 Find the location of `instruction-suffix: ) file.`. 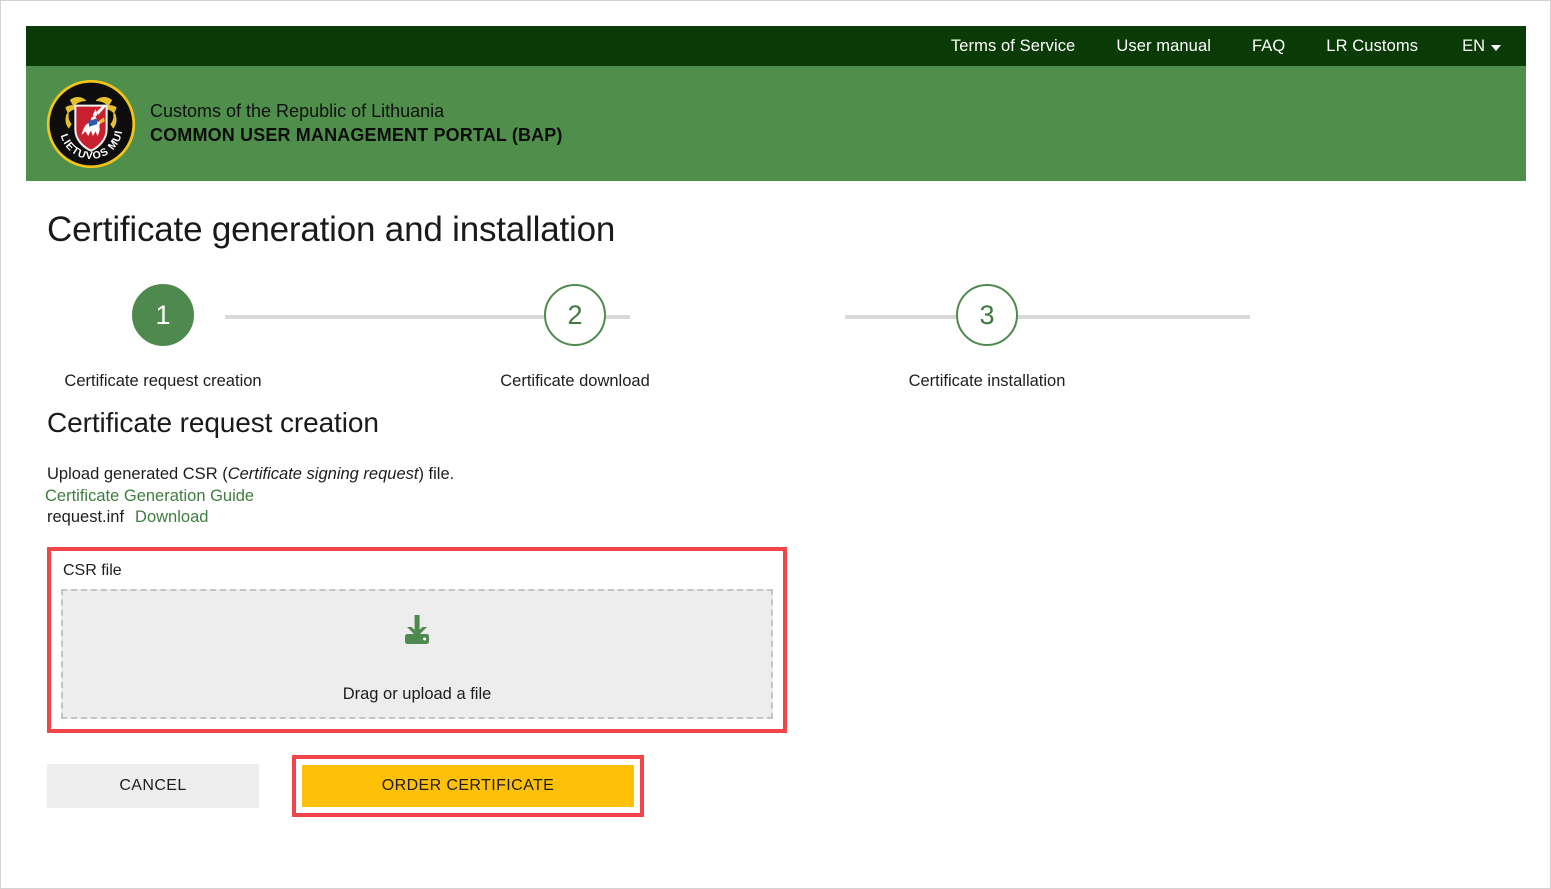

instruction-suffix: ) file. is located at coordinates (436, 474).